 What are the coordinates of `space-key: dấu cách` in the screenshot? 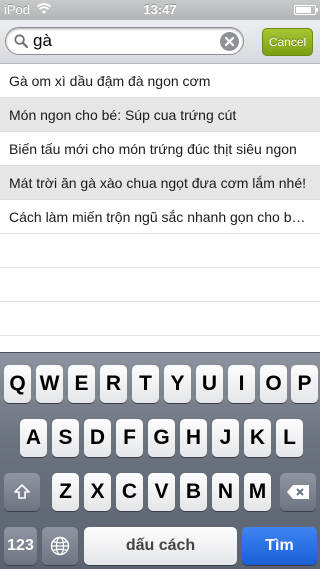 It's located at (160, 546).